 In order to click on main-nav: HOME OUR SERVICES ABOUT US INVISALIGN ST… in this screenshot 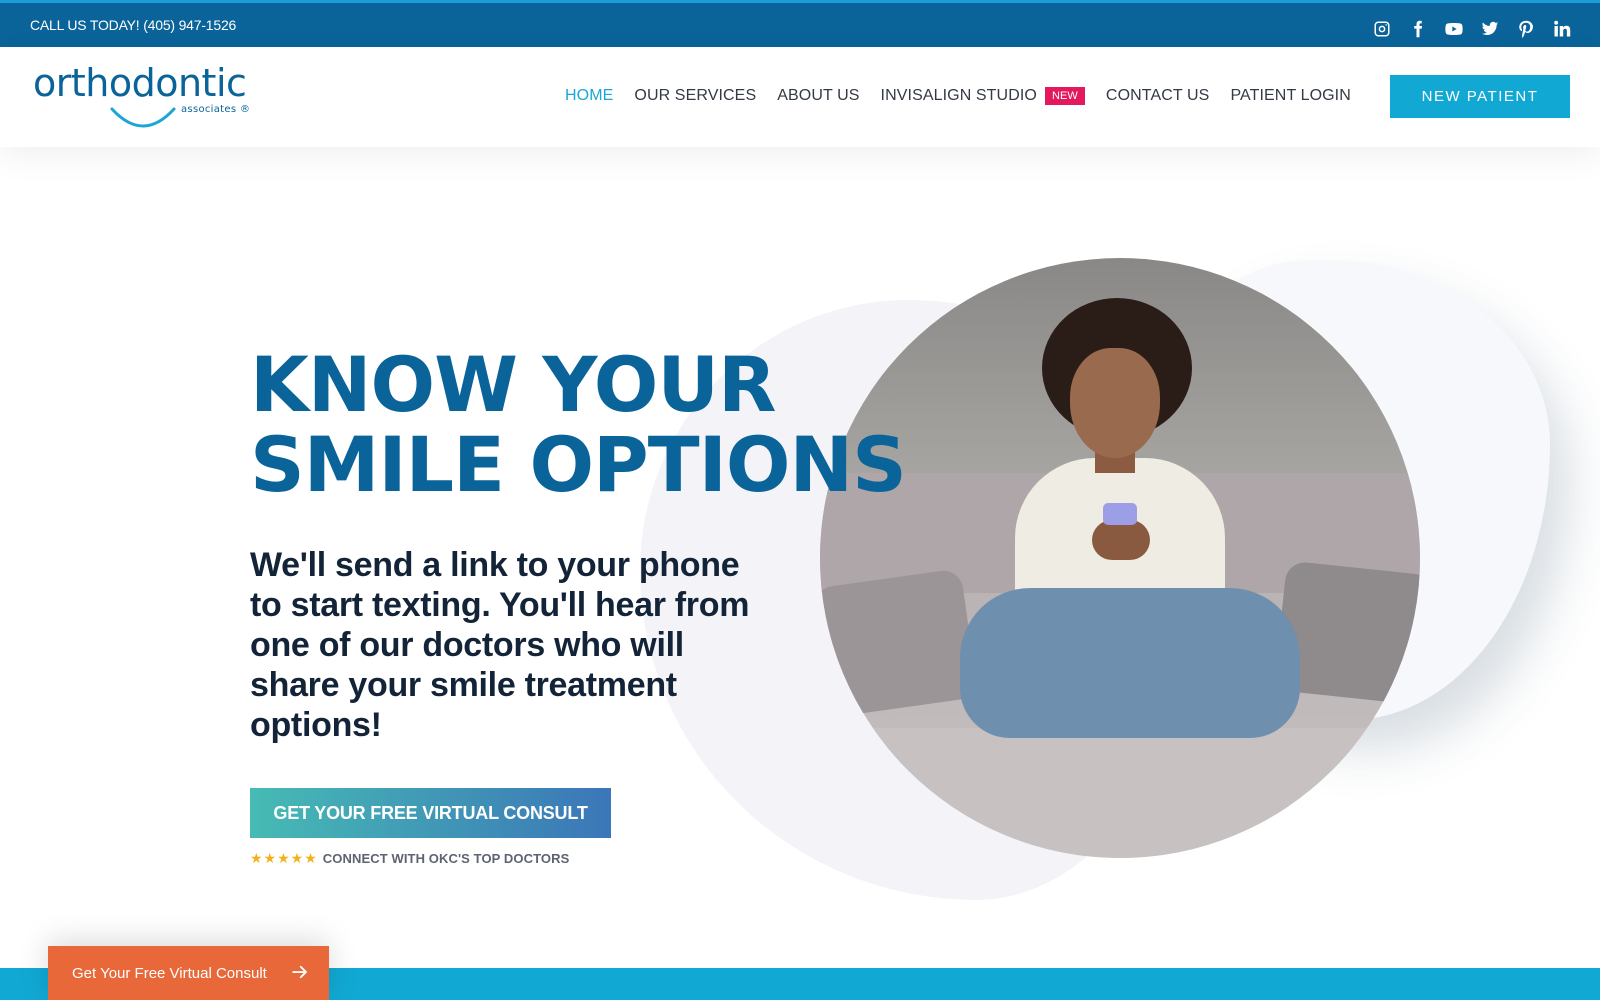, I will do `click(968, 96)`.